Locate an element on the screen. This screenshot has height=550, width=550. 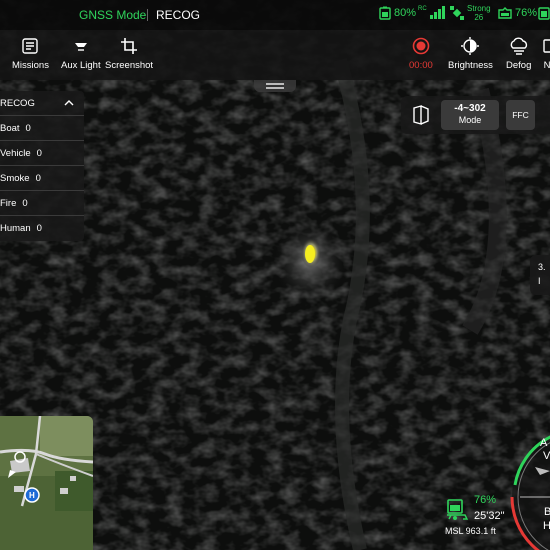
recog-row-label: Fire is located at coordinates (8, 203).